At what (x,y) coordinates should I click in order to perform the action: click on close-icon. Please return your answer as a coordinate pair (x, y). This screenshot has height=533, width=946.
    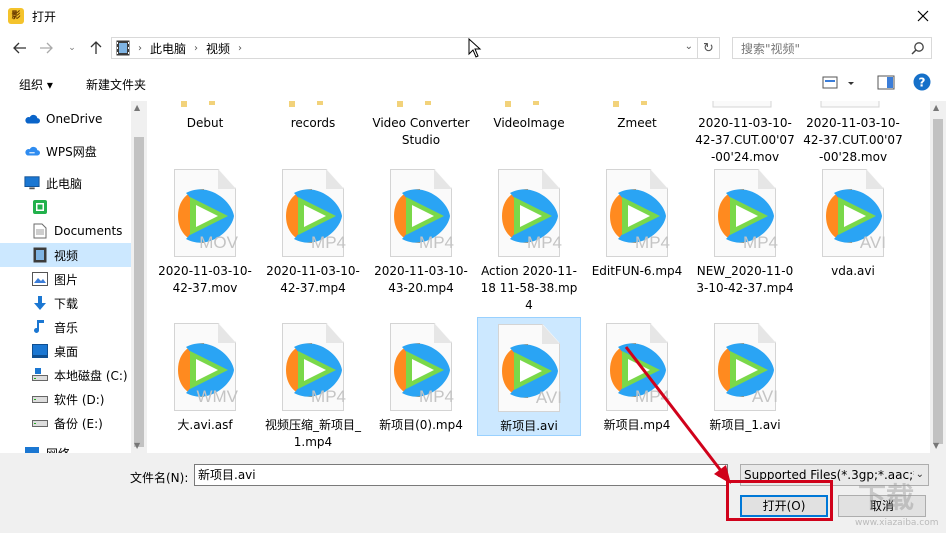
    Looking at the image, I should click on (923, 16).